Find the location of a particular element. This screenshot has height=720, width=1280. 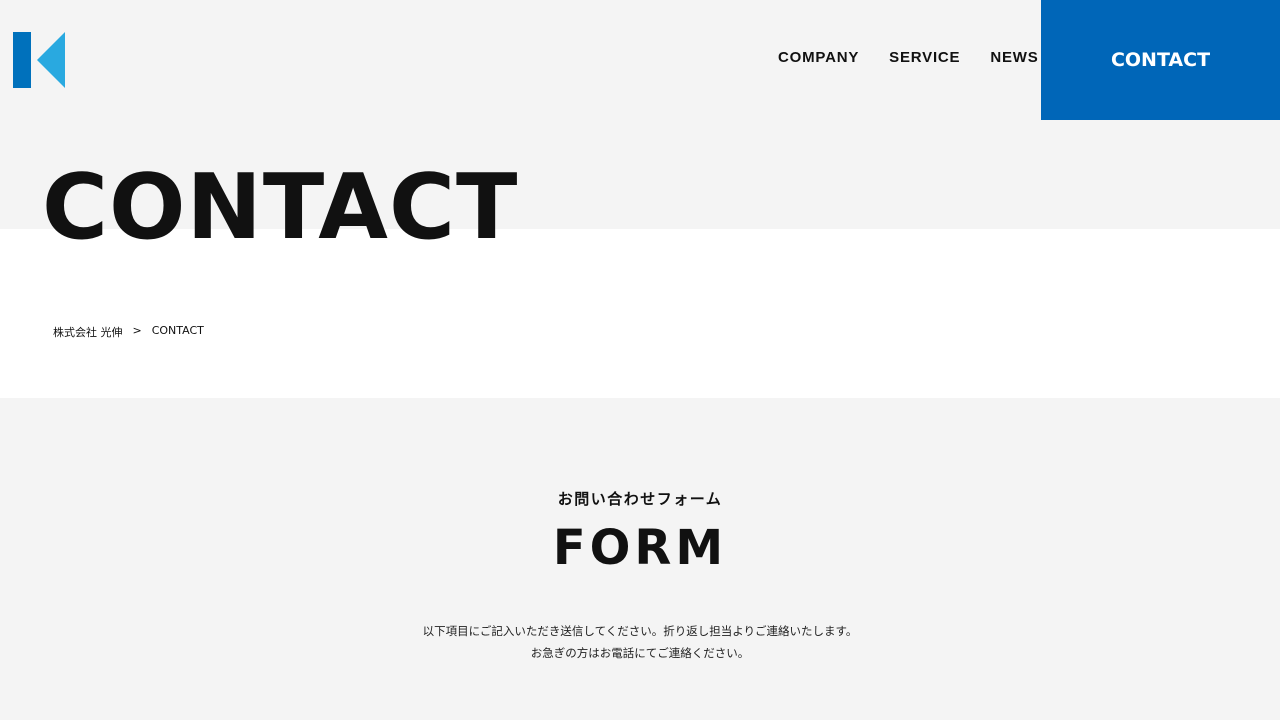

page-title: CONTACT is located at coordinates (280, 207).